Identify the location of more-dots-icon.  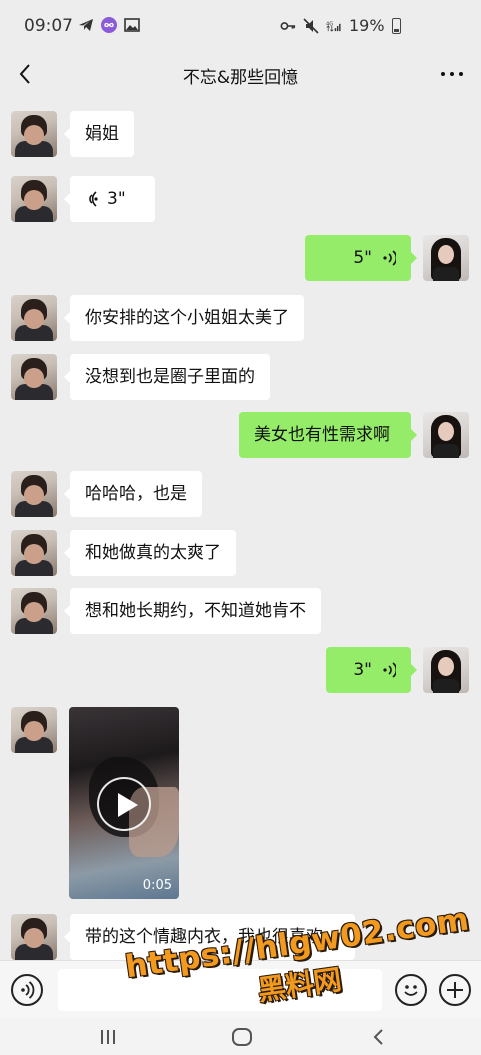
(452, 74).